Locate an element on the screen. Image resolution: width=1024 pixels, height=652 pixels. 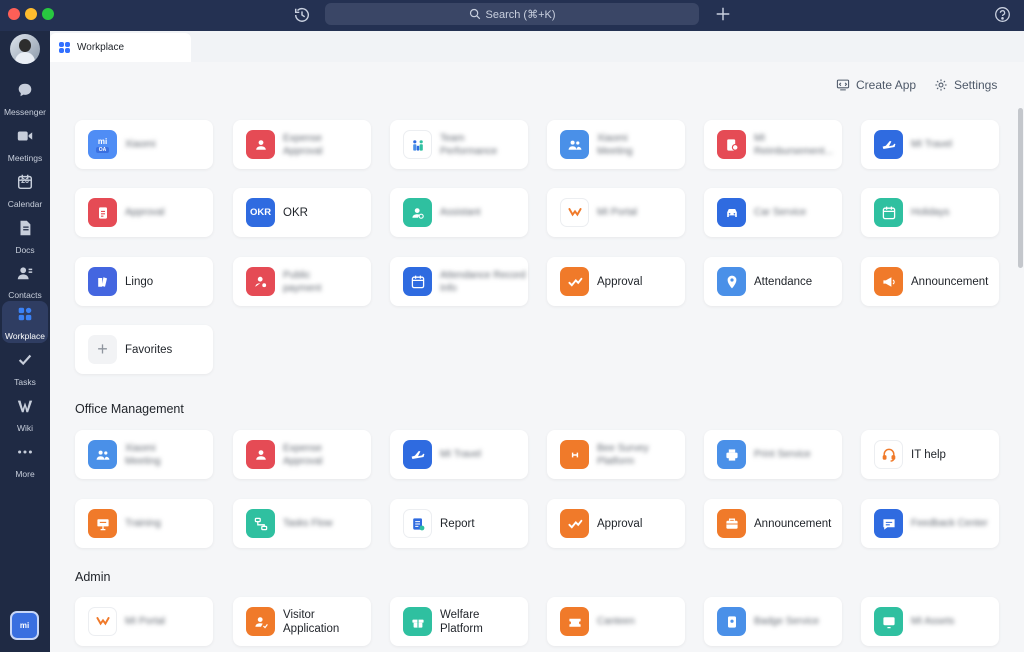
app-card-fav-3: Xiaomi Meeting is located at coordinates (616, 144).